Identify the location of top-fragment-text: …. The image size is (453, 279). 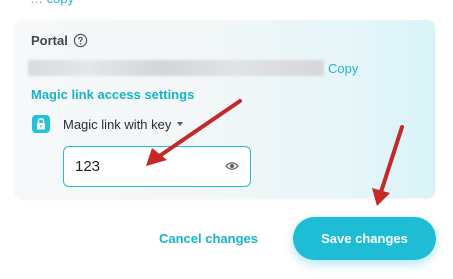
(36, 3).